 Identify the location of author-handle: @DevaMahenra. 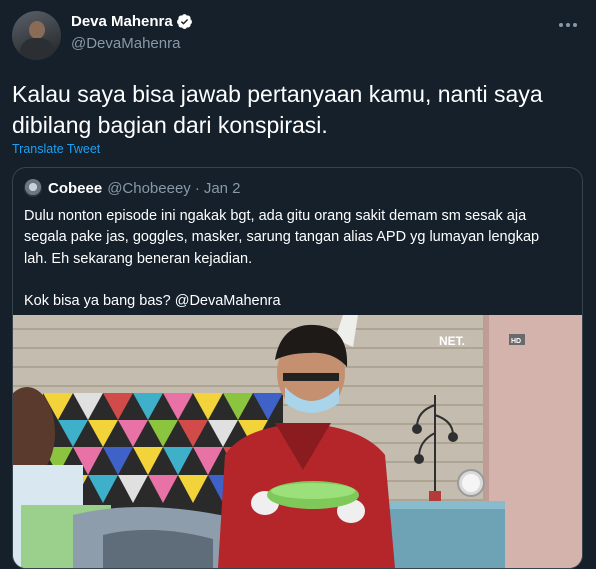
(125, 43).